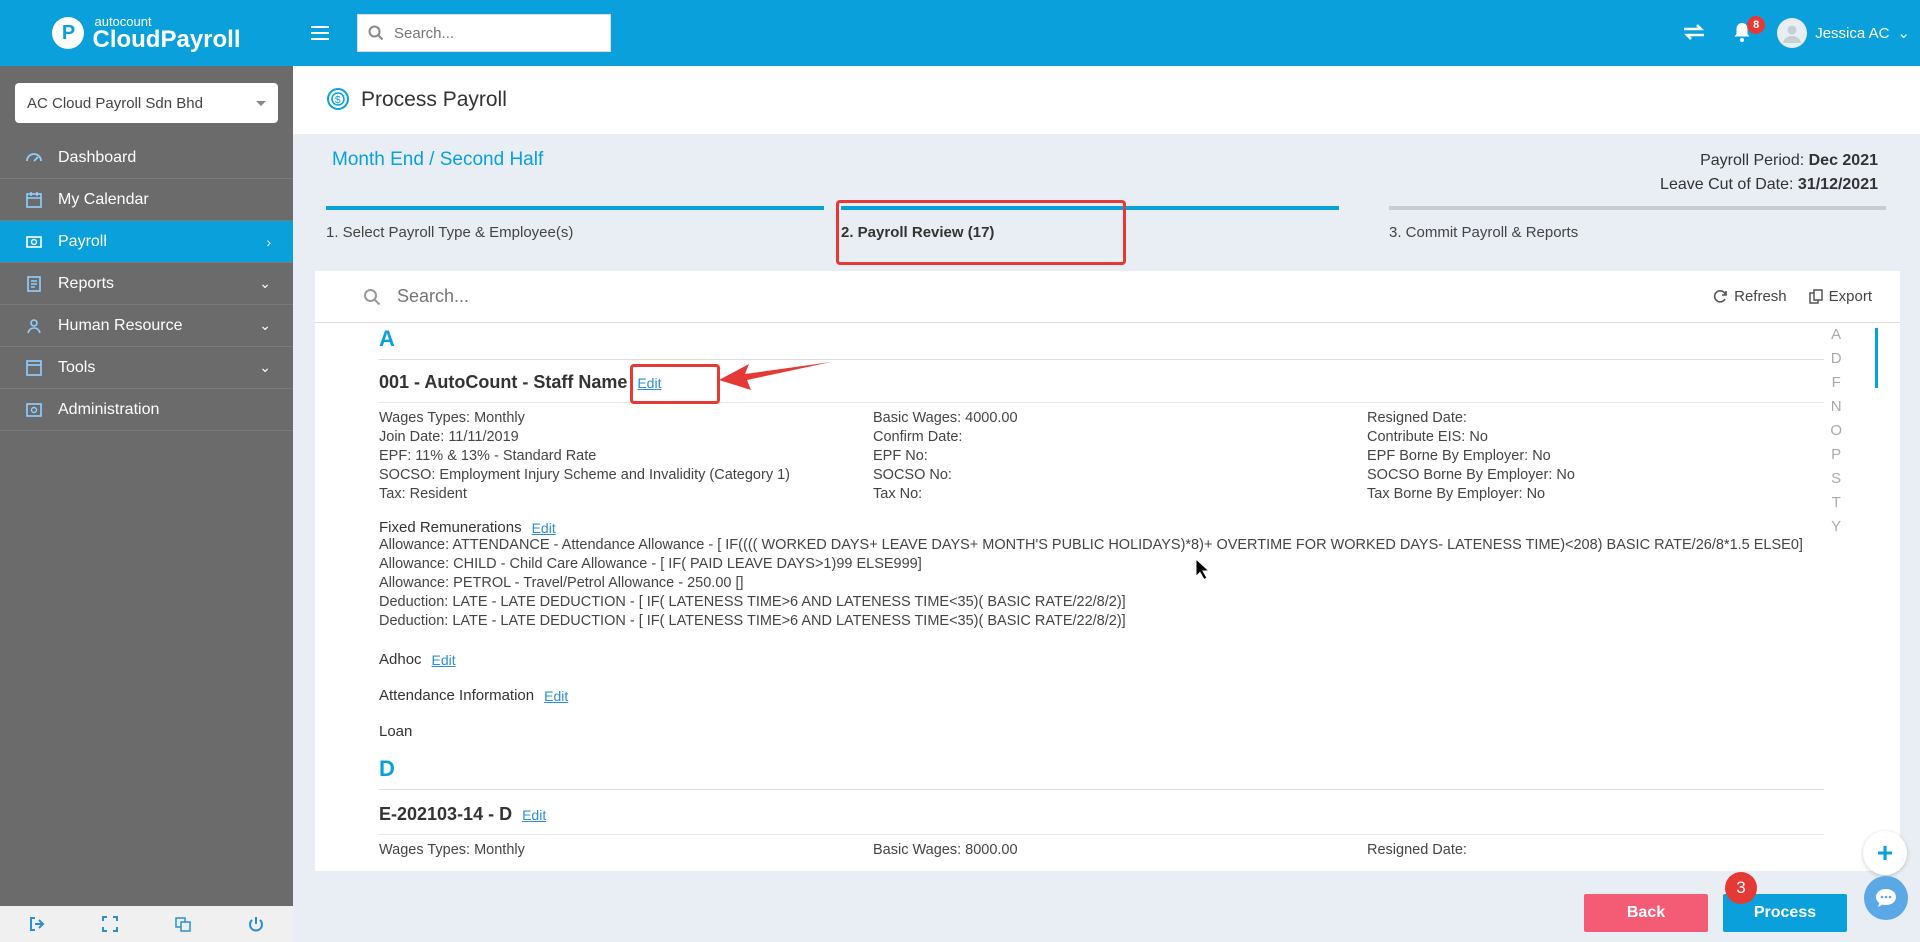 This screenshot has width=1920, height=942. I want to click on edit-highlight, so click(675, 384).